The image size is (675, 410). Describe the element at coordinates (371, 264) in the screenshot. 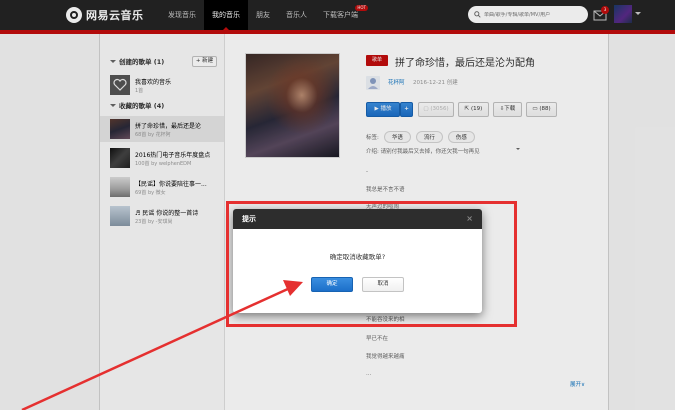

I see `annotation-highlight-box` at that location.